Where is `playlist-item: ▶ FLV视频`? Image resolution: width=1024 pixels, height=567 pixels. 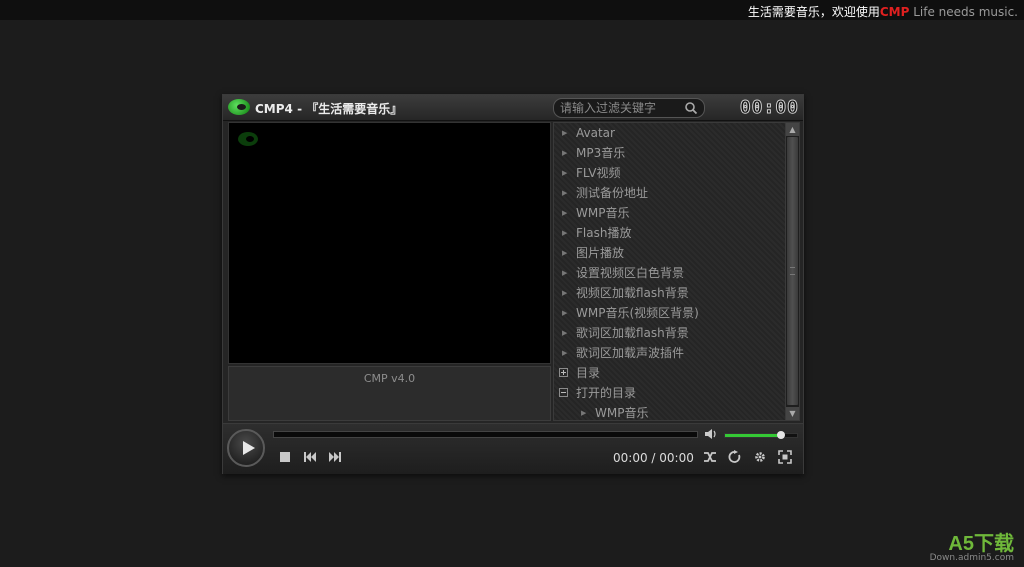
playlist-item: ▶ FLV视频 is located at coordinates (669, 173).